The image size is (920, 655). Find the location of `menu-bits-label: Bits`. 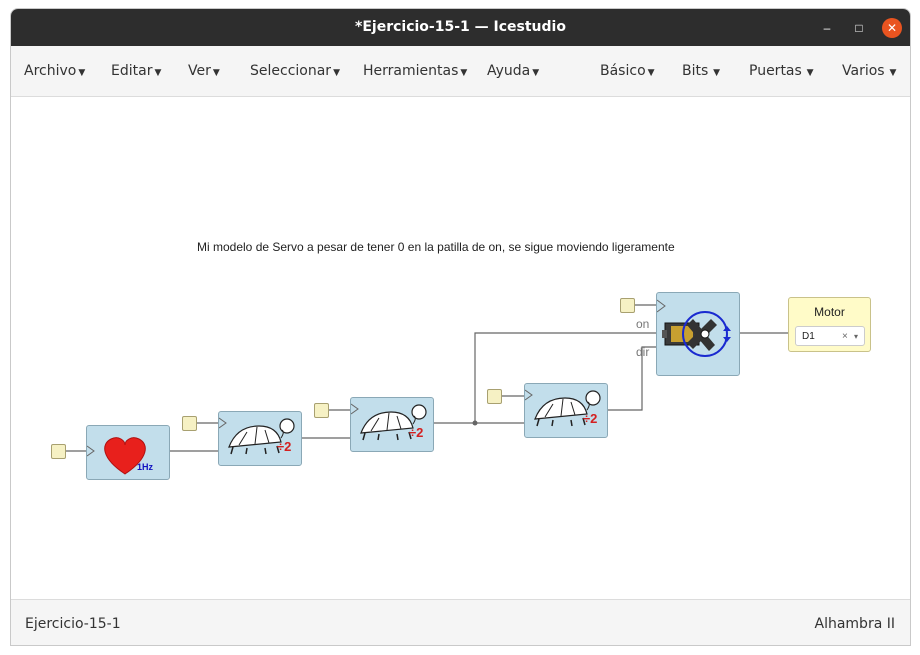

menu-bits-label: Bits is located at coordinates (695, 71).